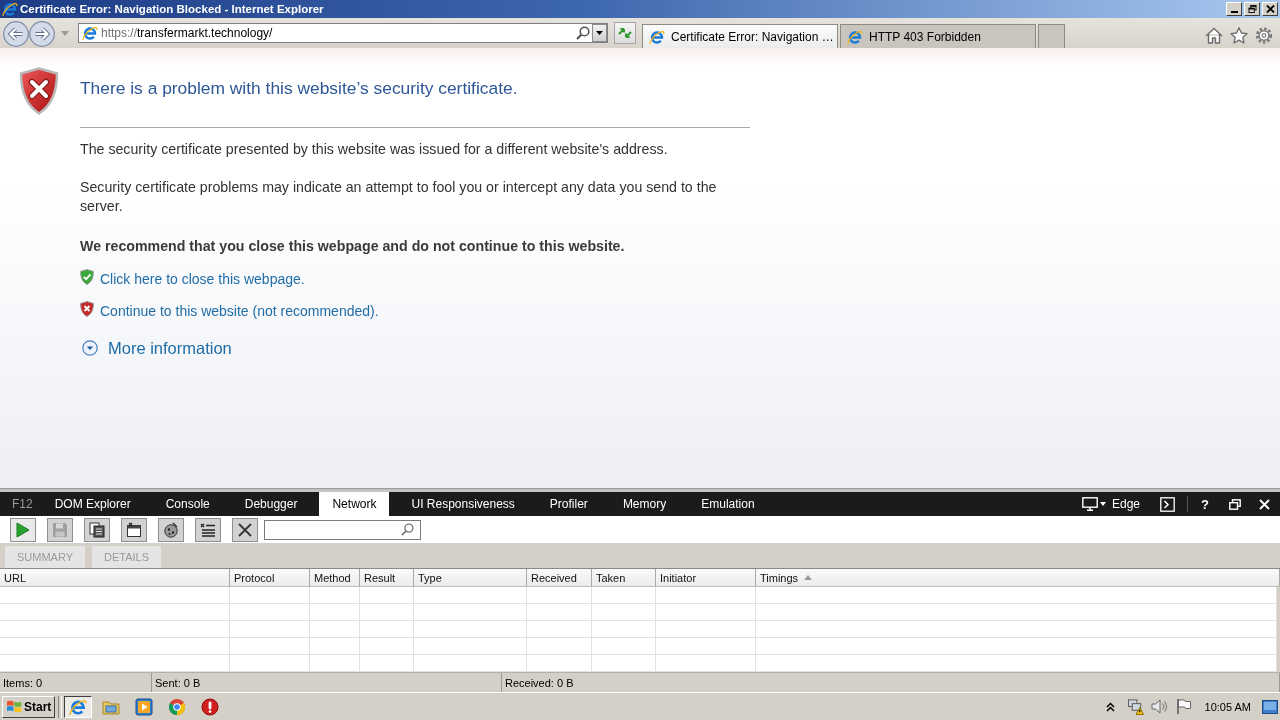 The height and width of the screenshot is (720, 1280). What do you see at coordinates (644, 504) in the screenshot?
I see `devtools-tab: Memory` at bounding box center [644, 504].